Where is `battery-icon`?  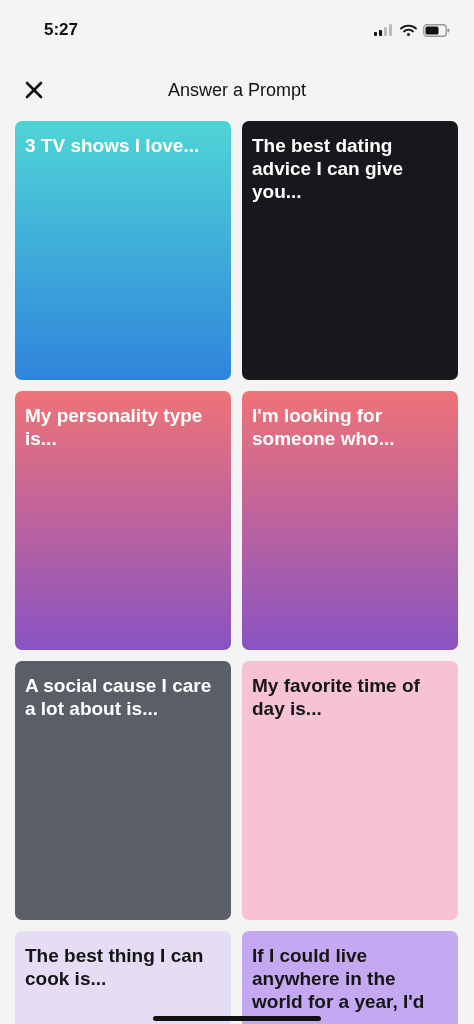 battery-icon is located at coordinates (436, 30).